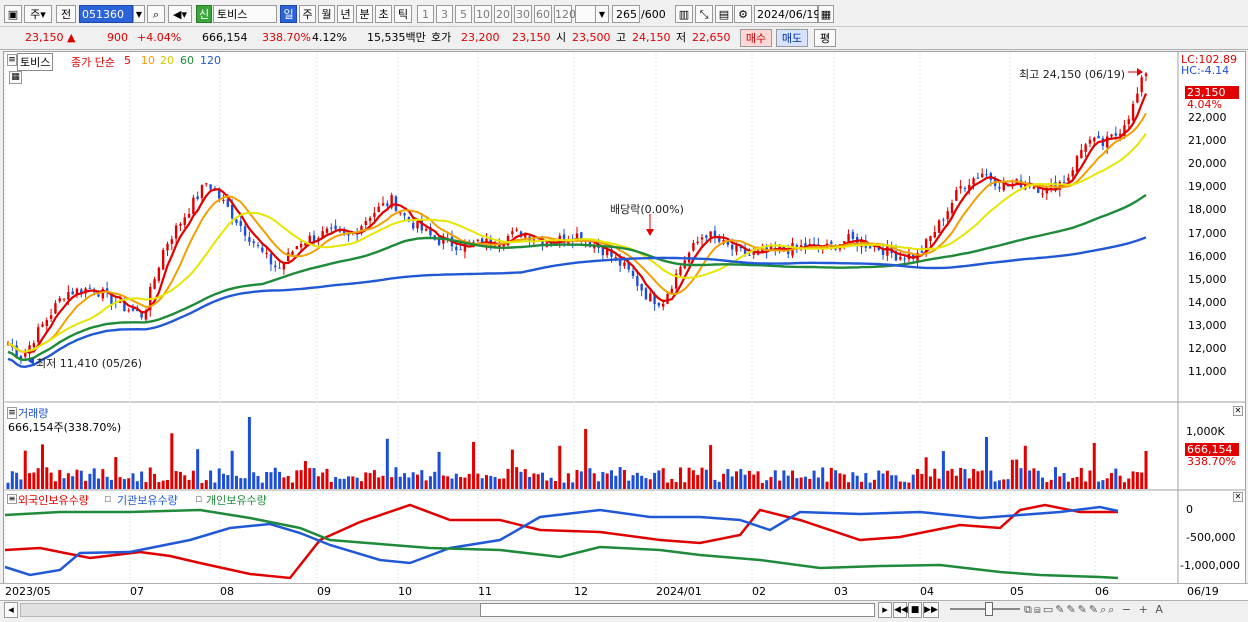 The height and width of the screenshot is (622, 1248). Describe the element at coordinates (650, 232) in the screenshot. I see `dividend-arrowhead-icon` at that location.